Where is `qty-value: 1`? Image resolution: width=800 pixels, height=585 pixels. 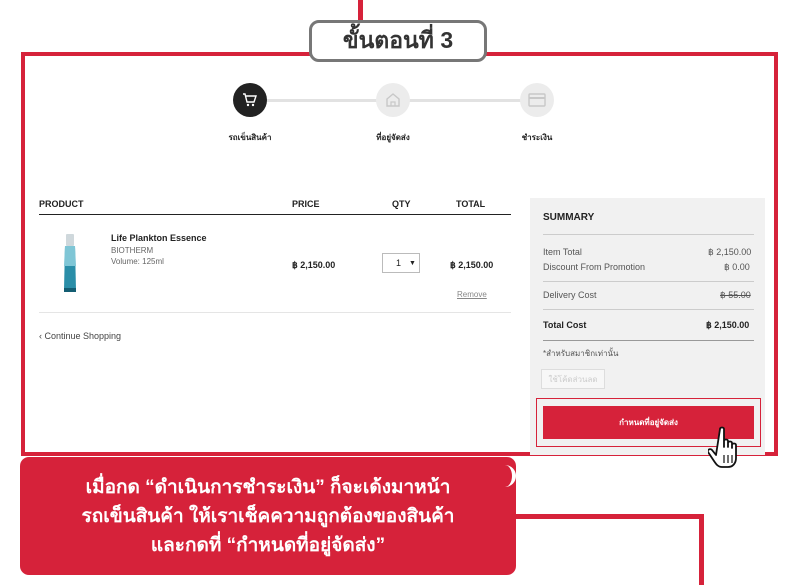 qty-value: 1 is located at coordinates (399, 263).